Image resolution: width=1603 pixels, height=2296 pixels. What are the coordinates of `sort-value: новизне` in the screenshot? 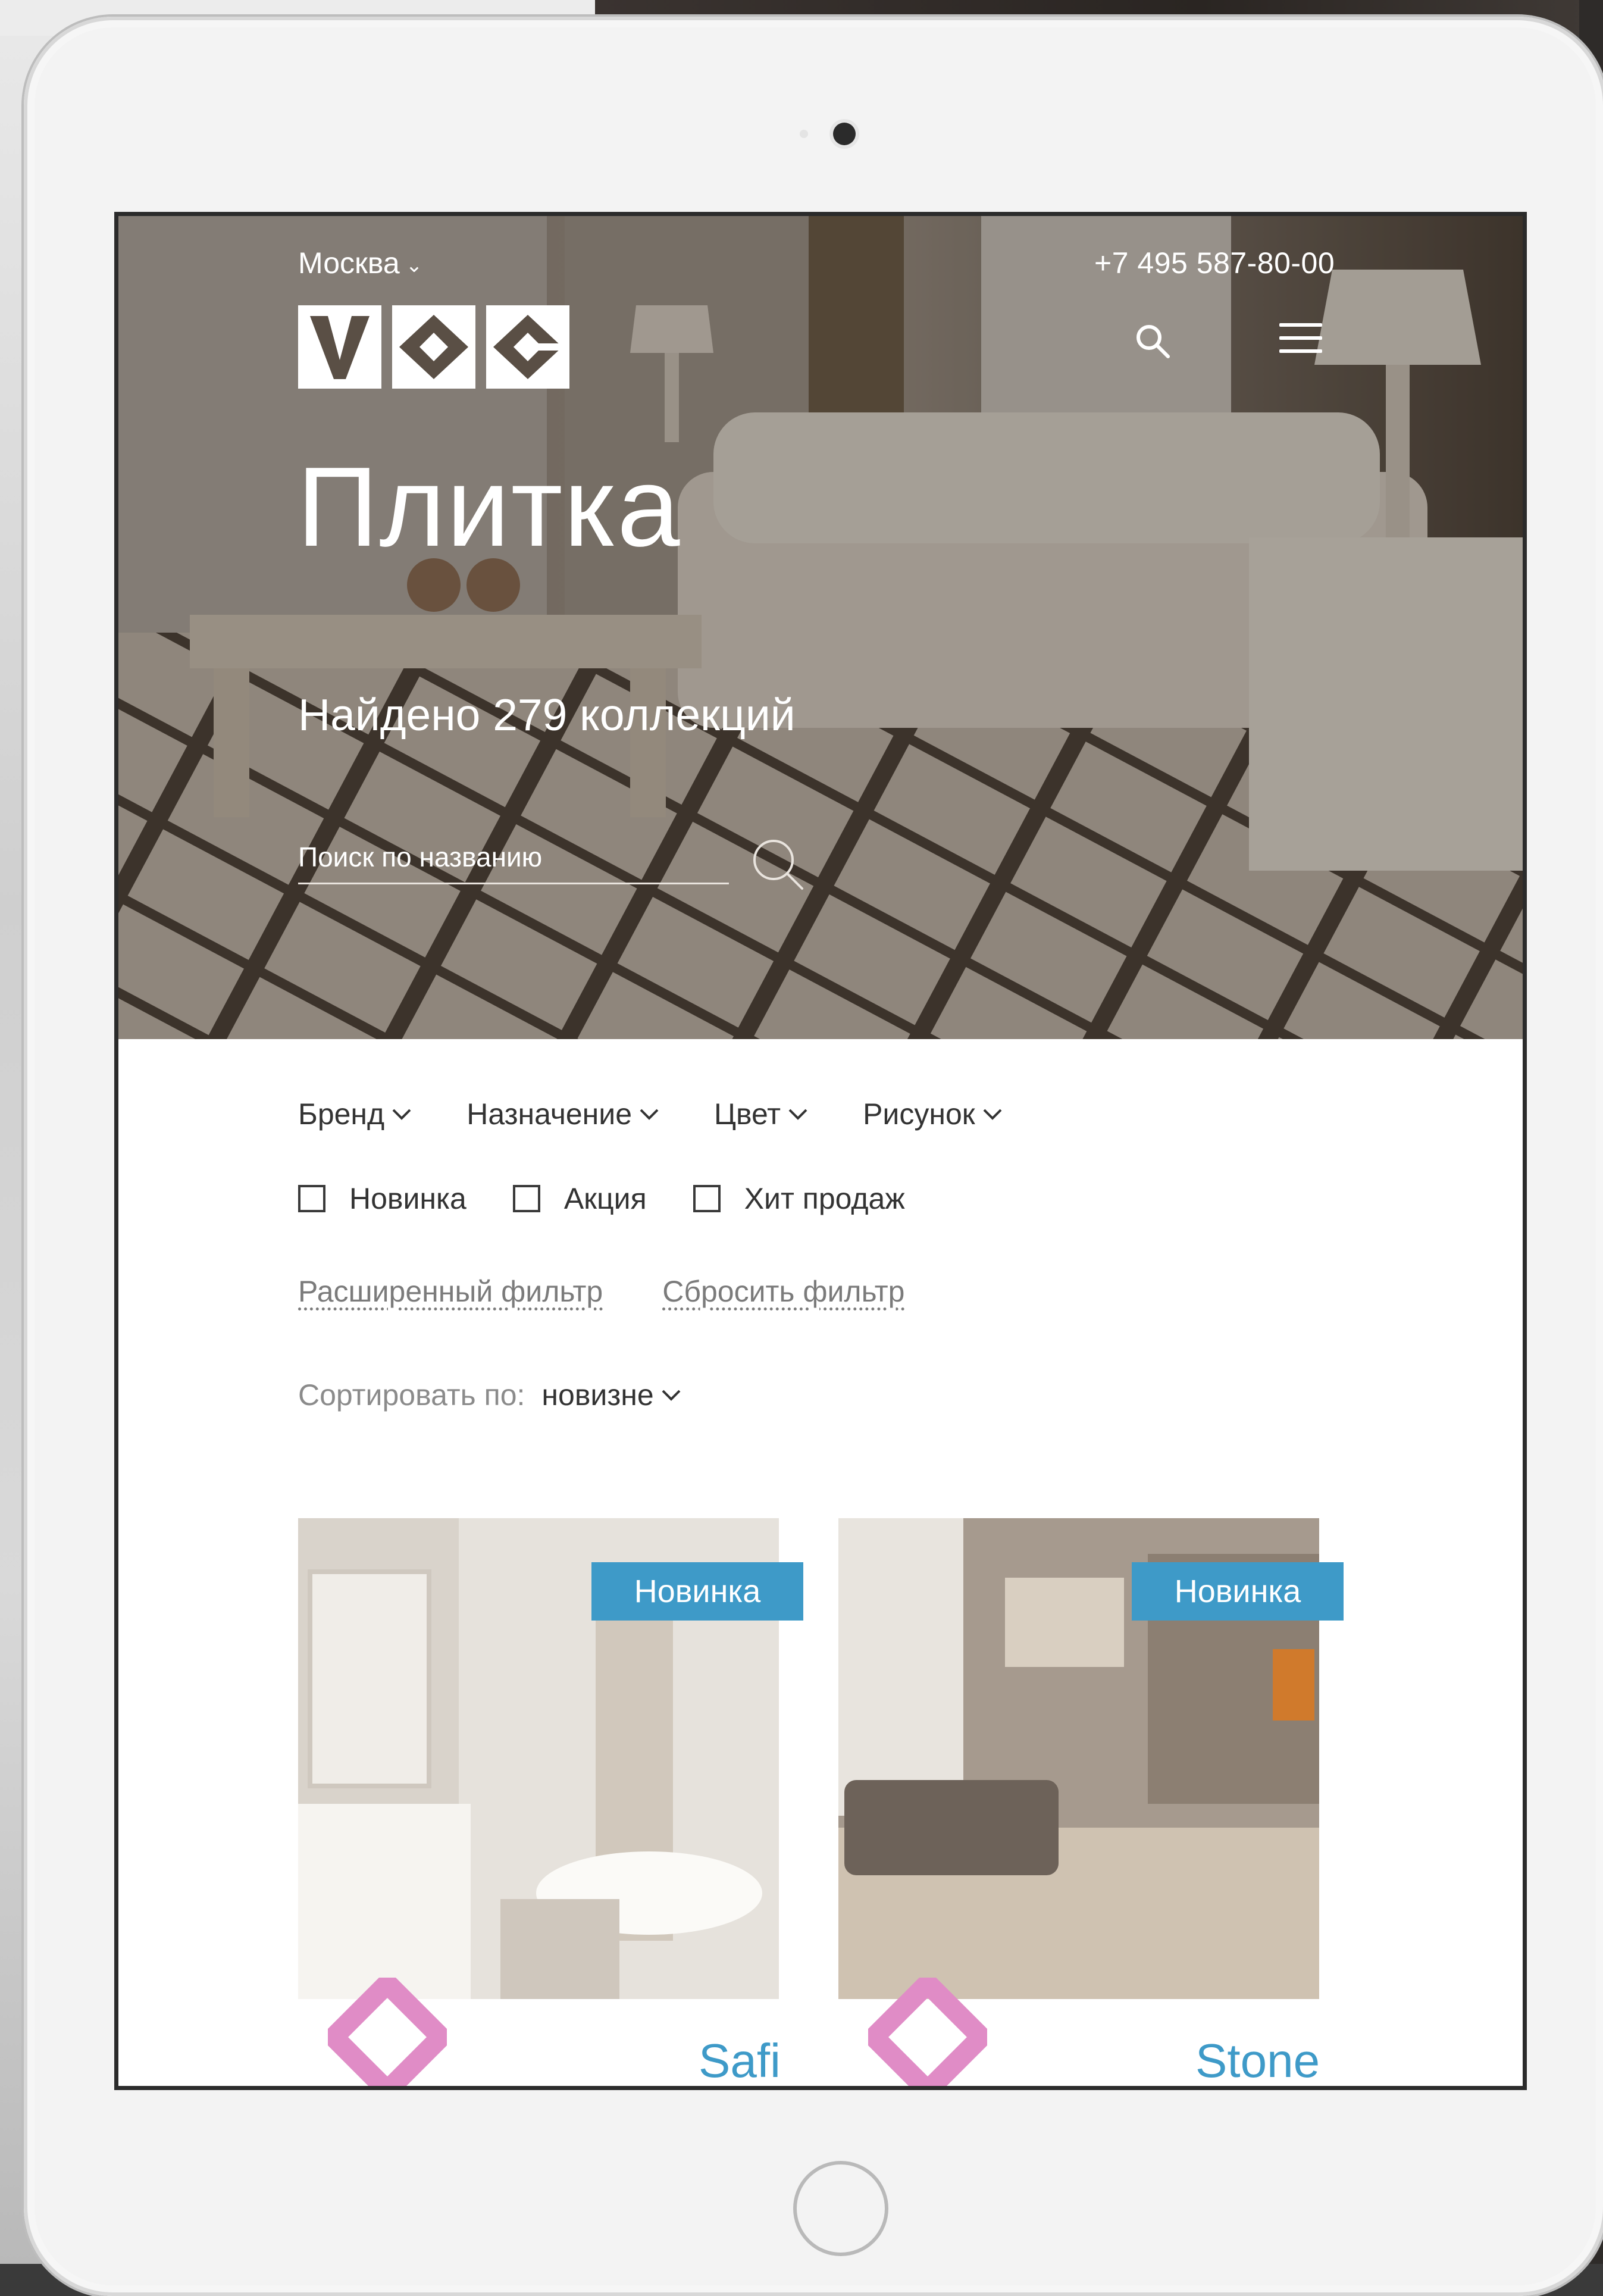 It's located at (597, 1395).